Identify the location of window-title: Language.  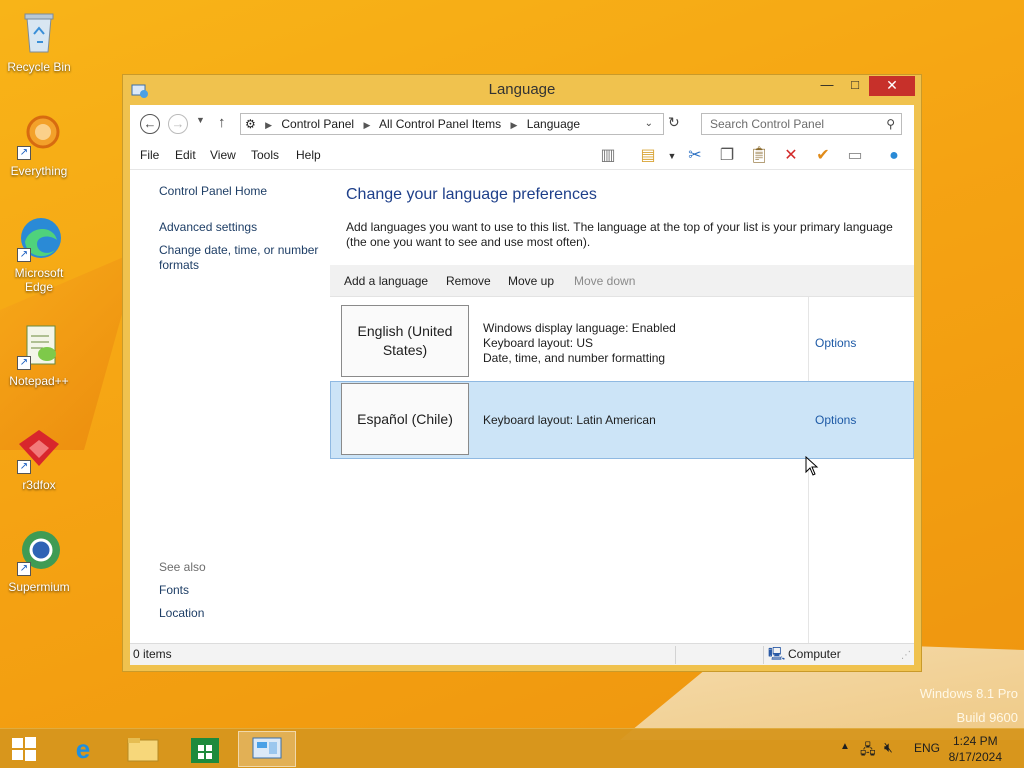
(522, 89).